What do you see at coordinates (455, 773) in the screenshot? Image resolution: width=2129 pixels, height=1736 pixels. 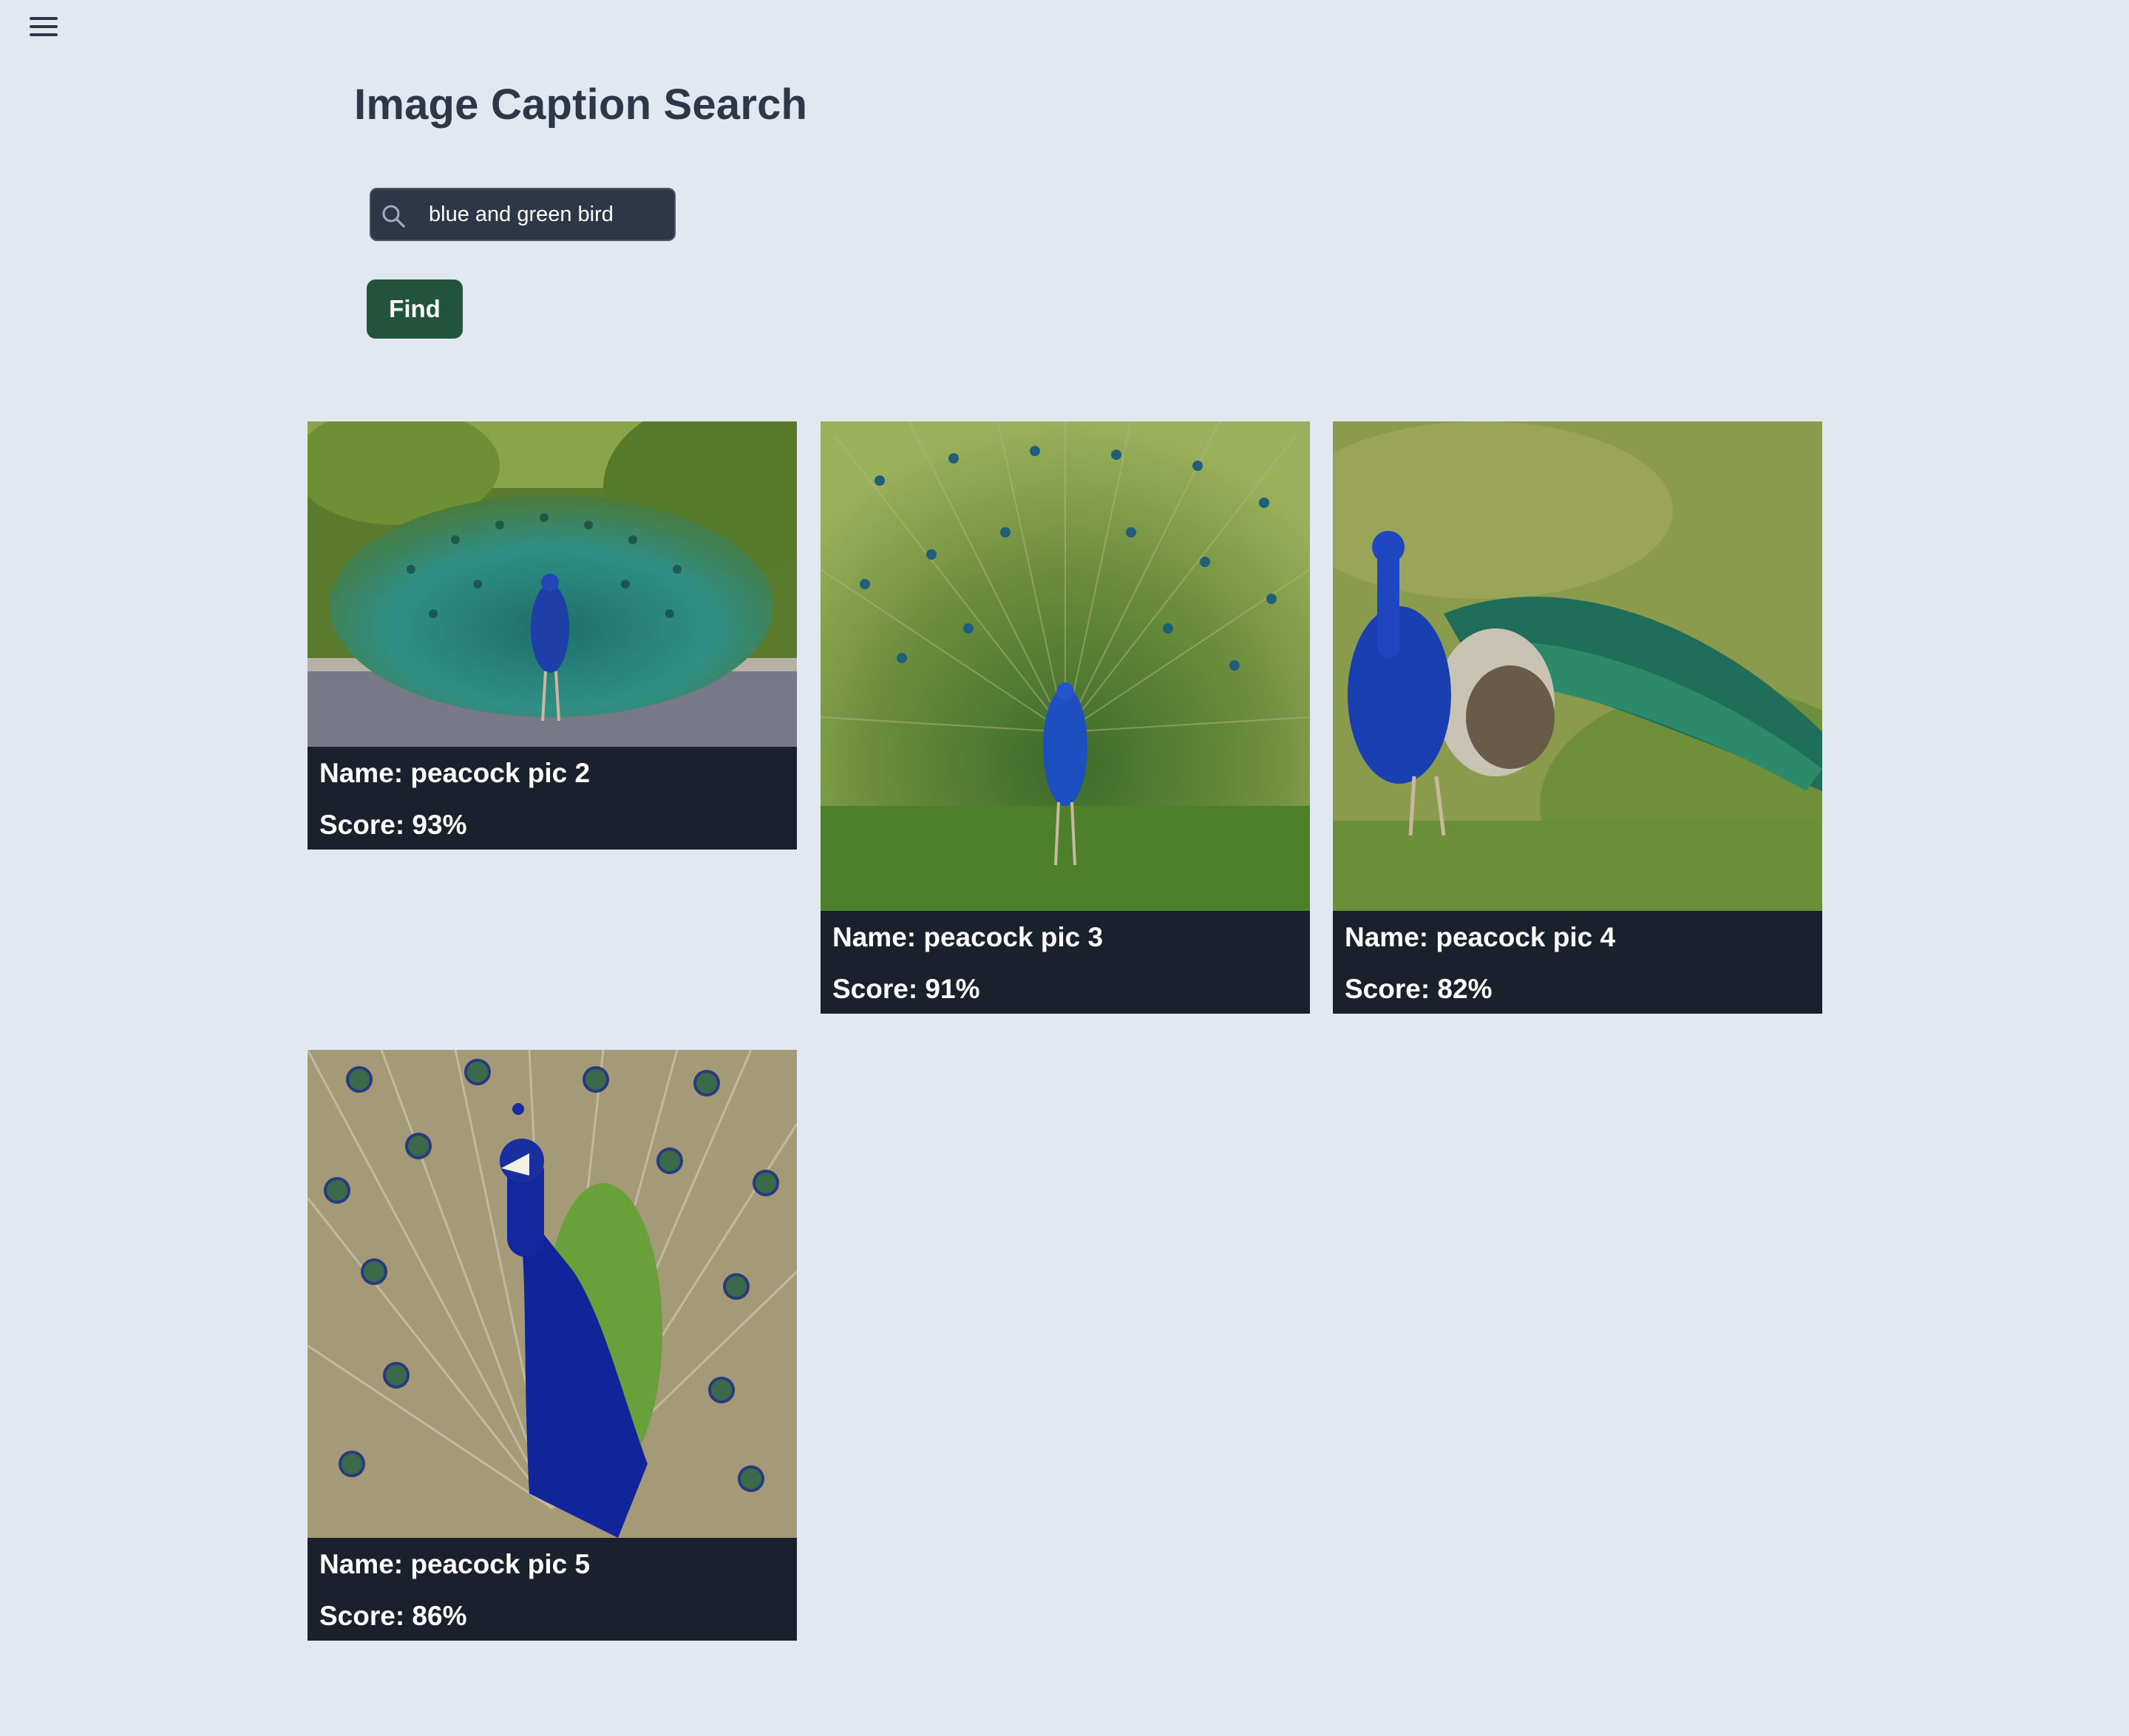 I see `result-name: Name: peacock pic 2` at bounding box center [455, 773].